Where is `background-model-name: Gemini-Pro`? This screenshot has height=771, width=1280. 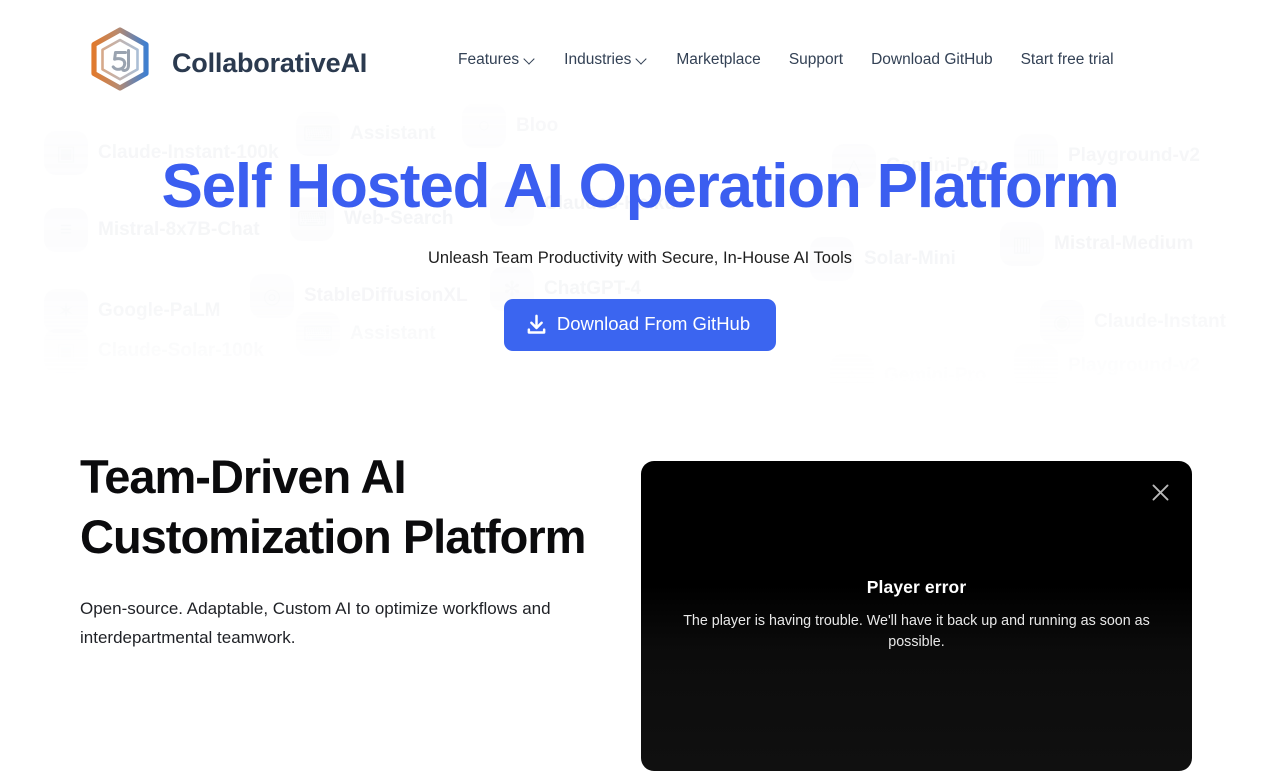
background-model-name: Gemini-Pro is located at coordinates (935, 375).